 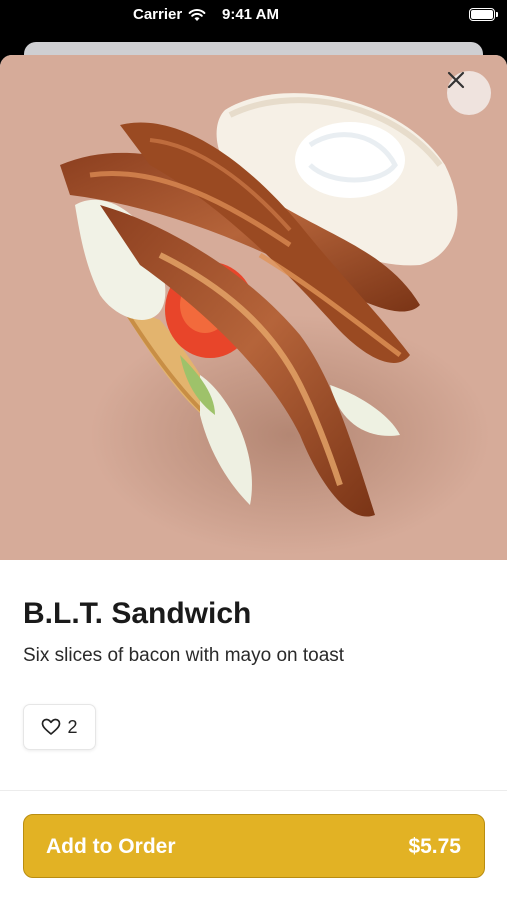 I want to click on footer-divider, so click(x=253, y=790).